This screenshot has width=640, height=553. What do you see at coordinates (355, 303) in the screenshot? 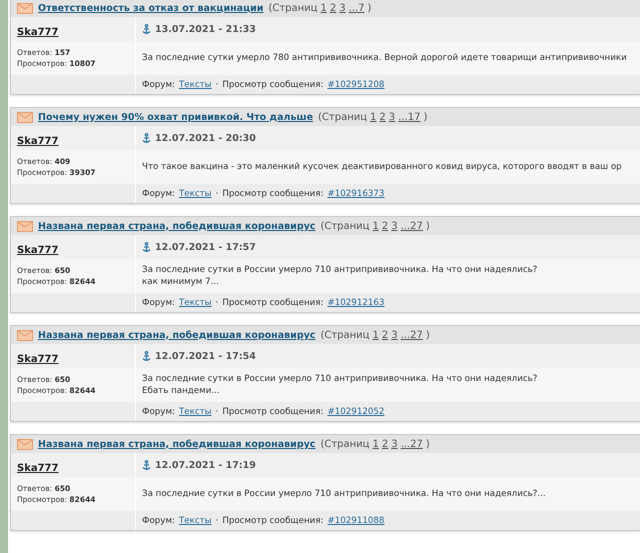
I see `post-link: #102912163` at bounding box center [355, 303].